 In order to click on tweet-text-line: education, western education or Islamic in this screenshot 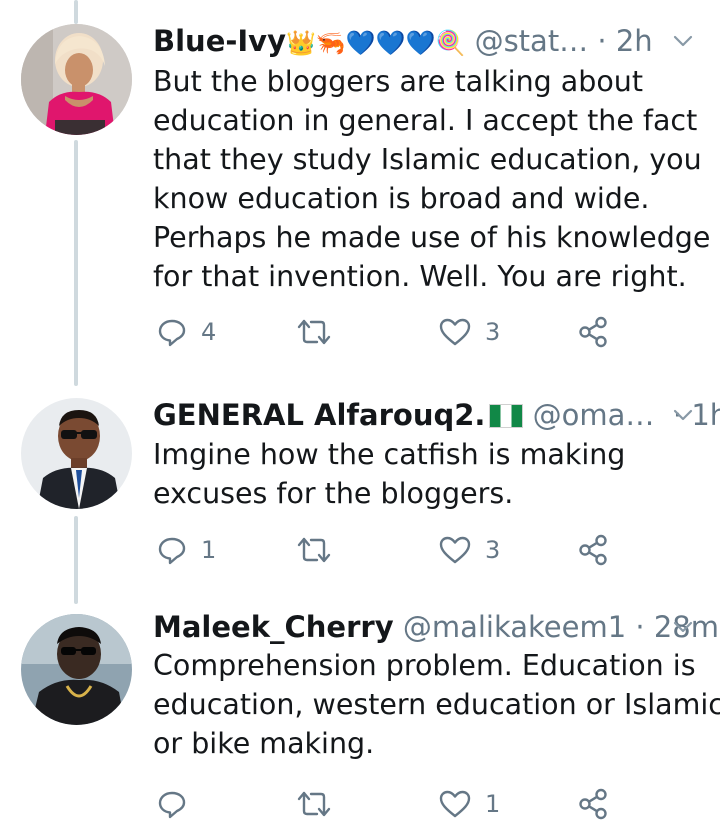, I will do `click(436, 704)`.